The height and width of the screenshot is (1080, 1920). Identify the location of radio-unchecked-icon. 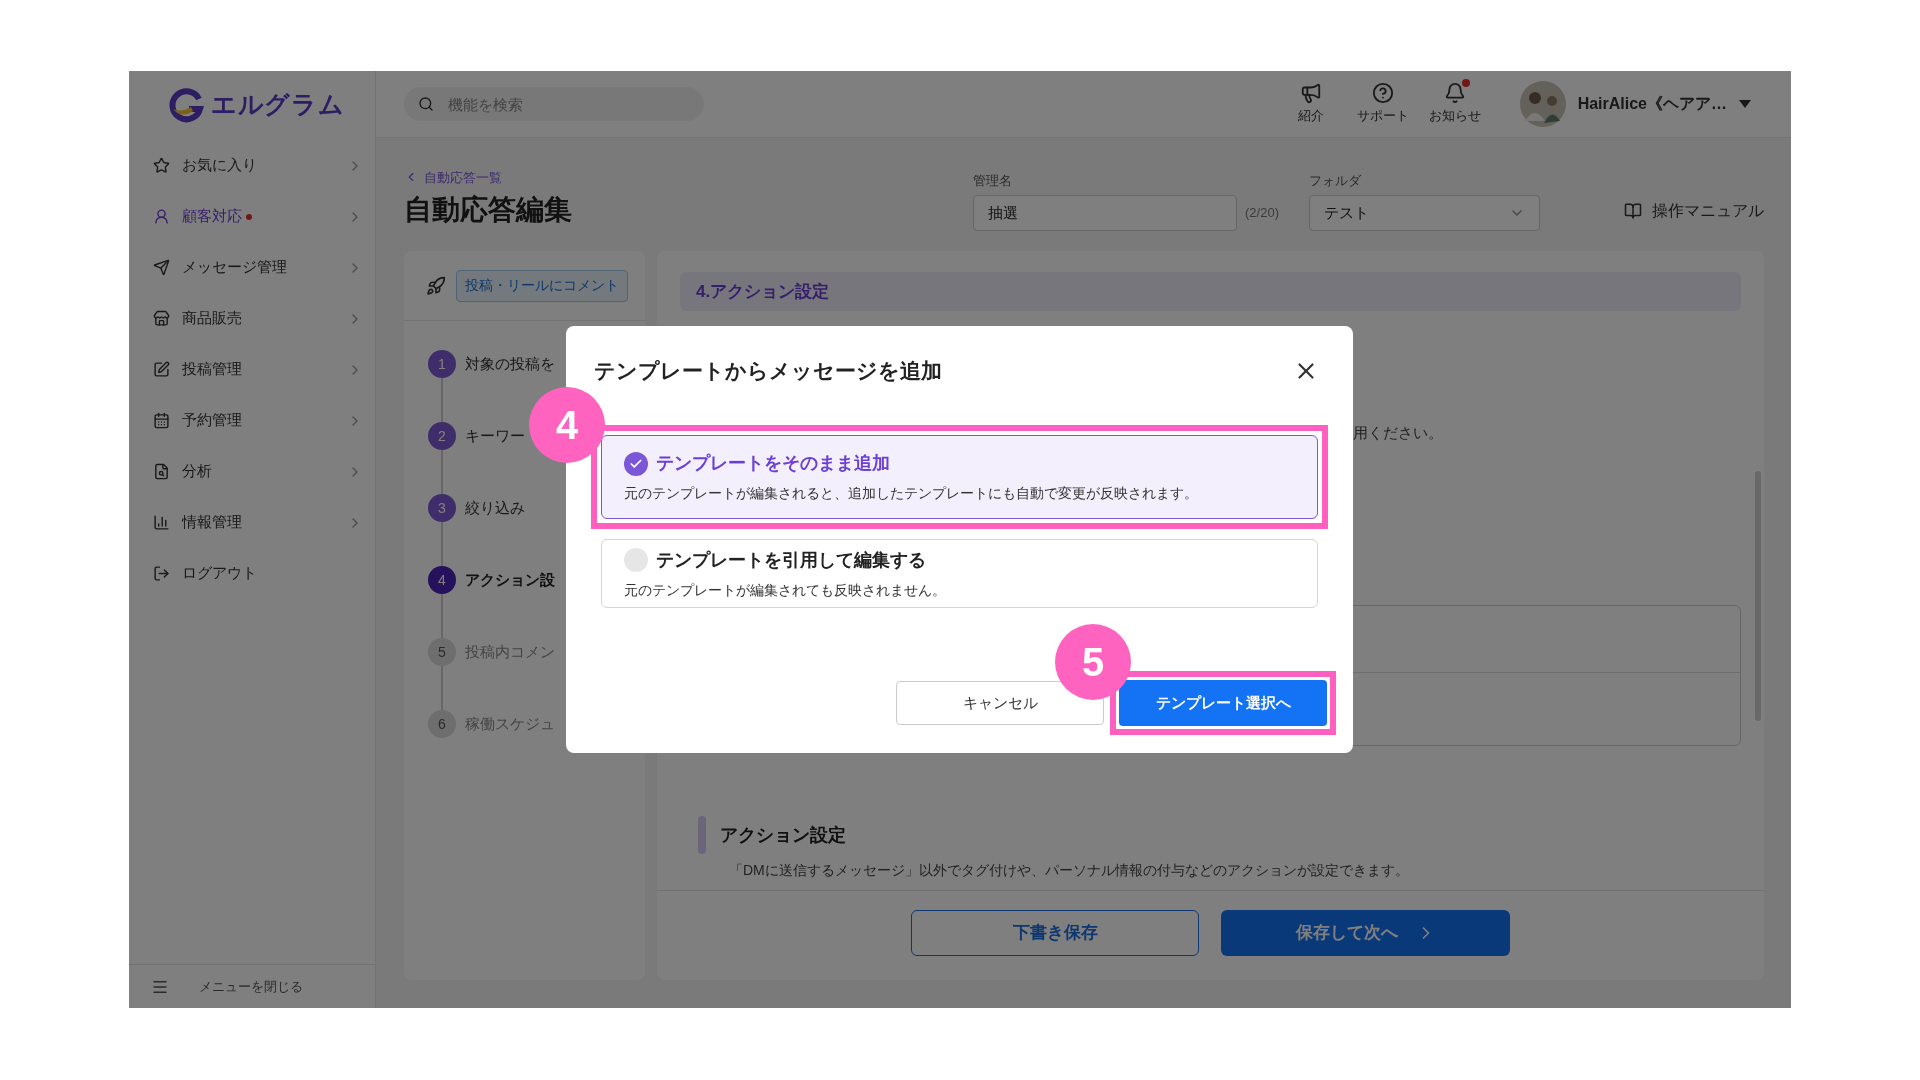
(636, 560).